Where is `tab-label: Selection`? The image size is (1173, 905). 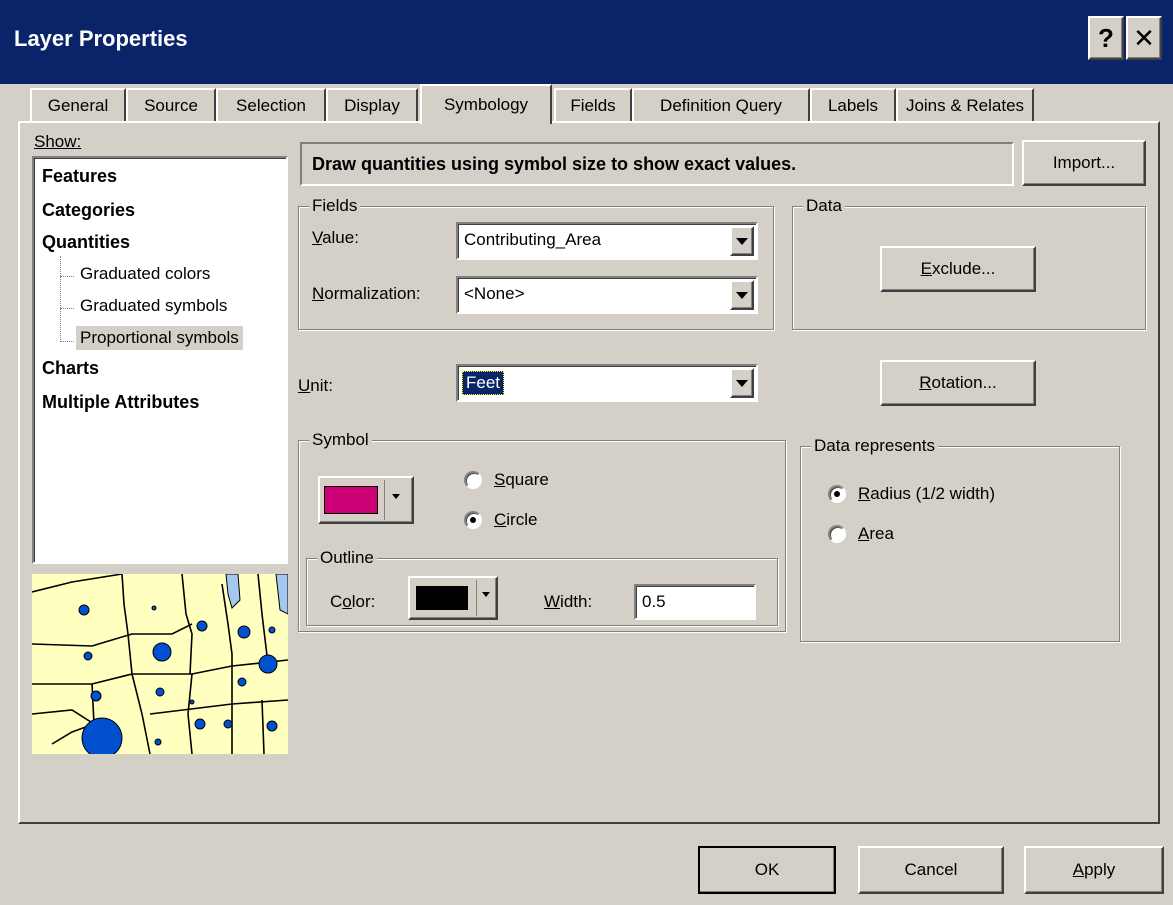 tab-label: Selection is located at coordinates (271, 105).